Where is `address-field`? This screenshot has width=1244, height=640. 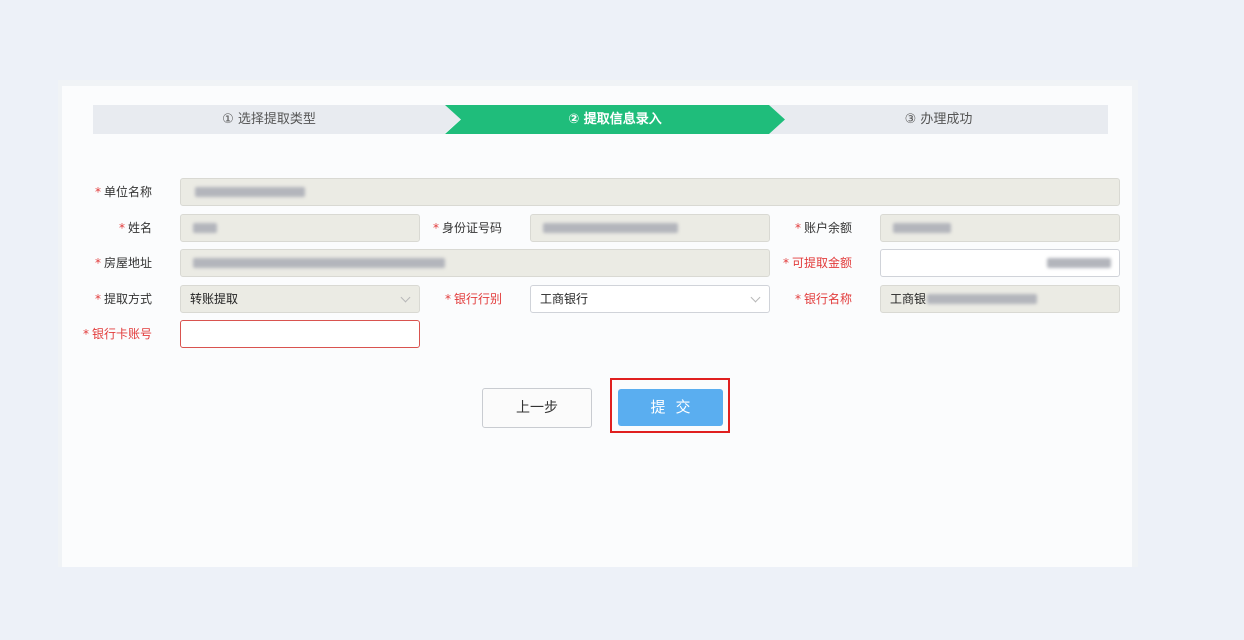 address-field is located at coordinates (475, 263).